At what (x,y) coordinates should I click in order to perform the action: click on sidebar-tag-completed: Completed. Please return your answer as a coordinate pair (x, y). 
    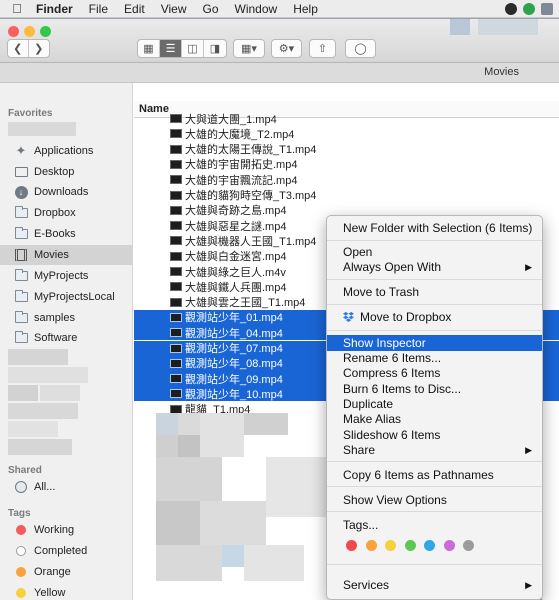
    Looking at the image, I should click on (66, 551).